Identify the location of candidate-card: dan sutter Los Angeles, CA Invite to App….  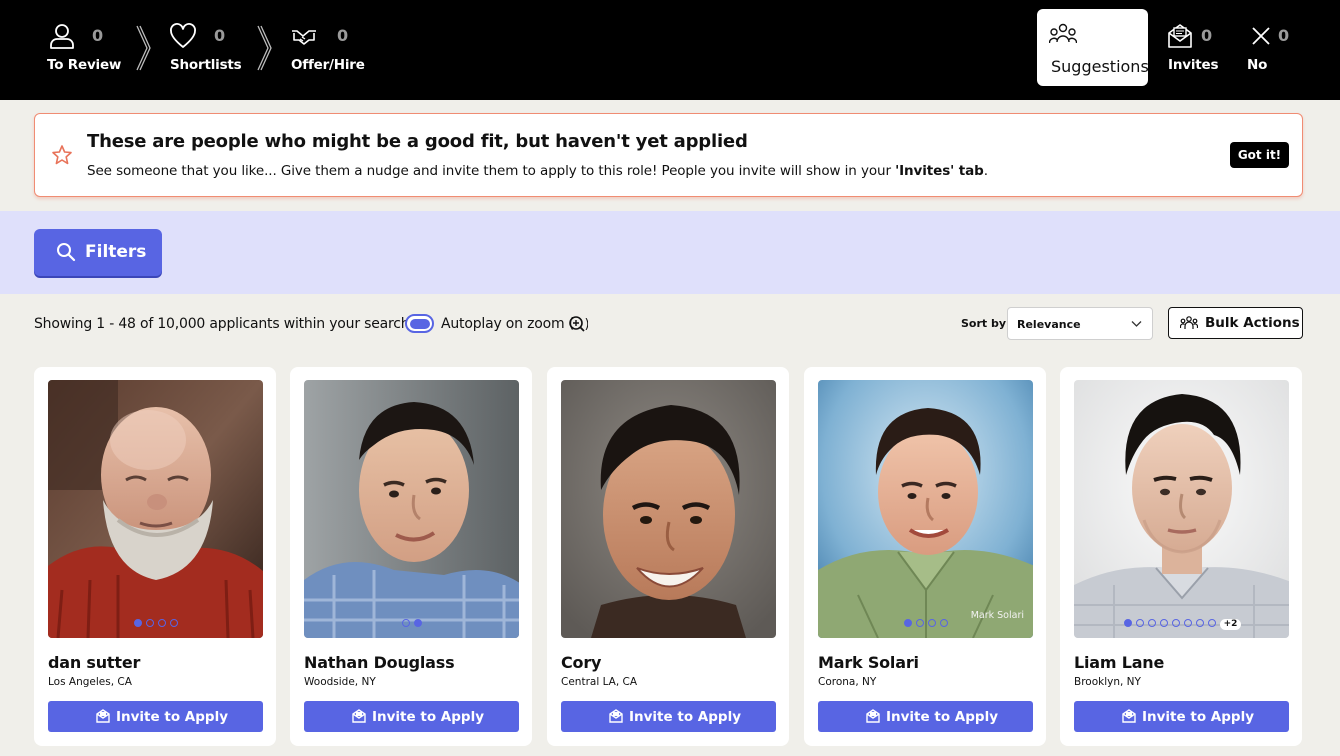
(155, 556).